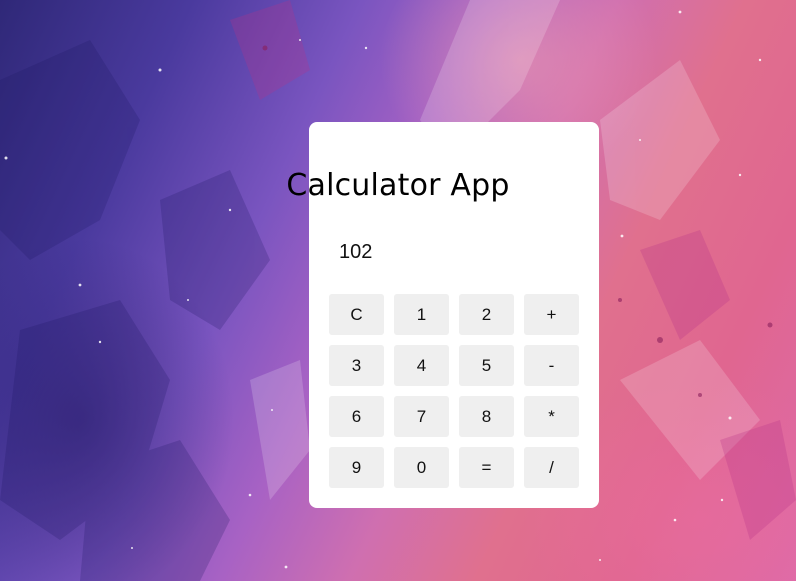  I want to click on key-5-button: 5, so click(486, 365).